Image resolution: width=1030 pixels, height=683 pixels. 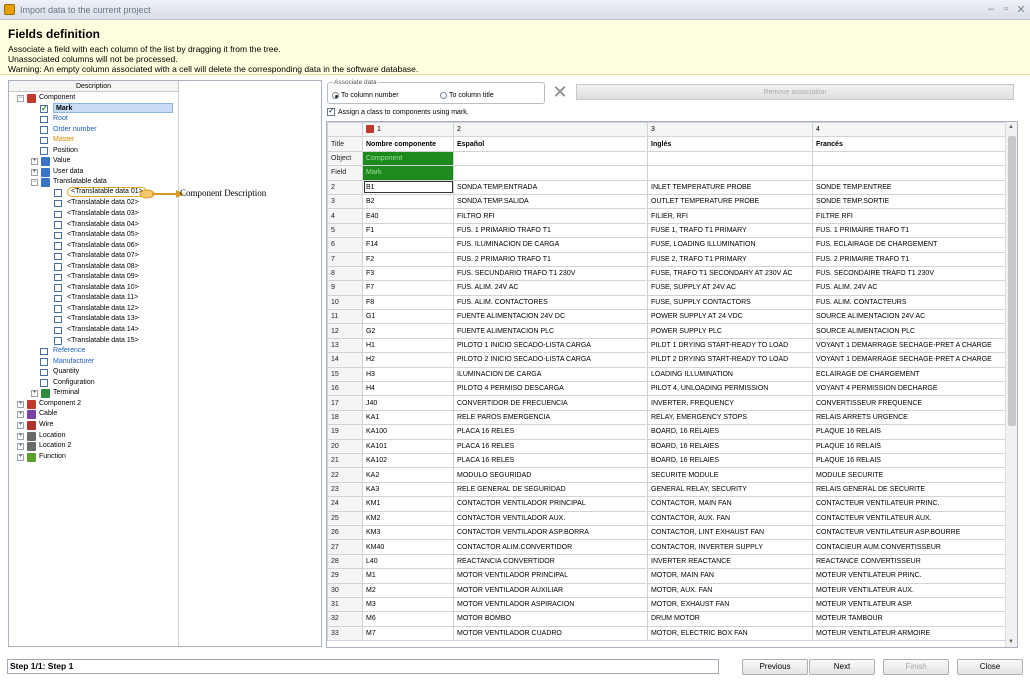 What do you see at coordinates (408, 604) in the screenshot?
I see `grid-cell: M3` at bounding box center [408, 604].